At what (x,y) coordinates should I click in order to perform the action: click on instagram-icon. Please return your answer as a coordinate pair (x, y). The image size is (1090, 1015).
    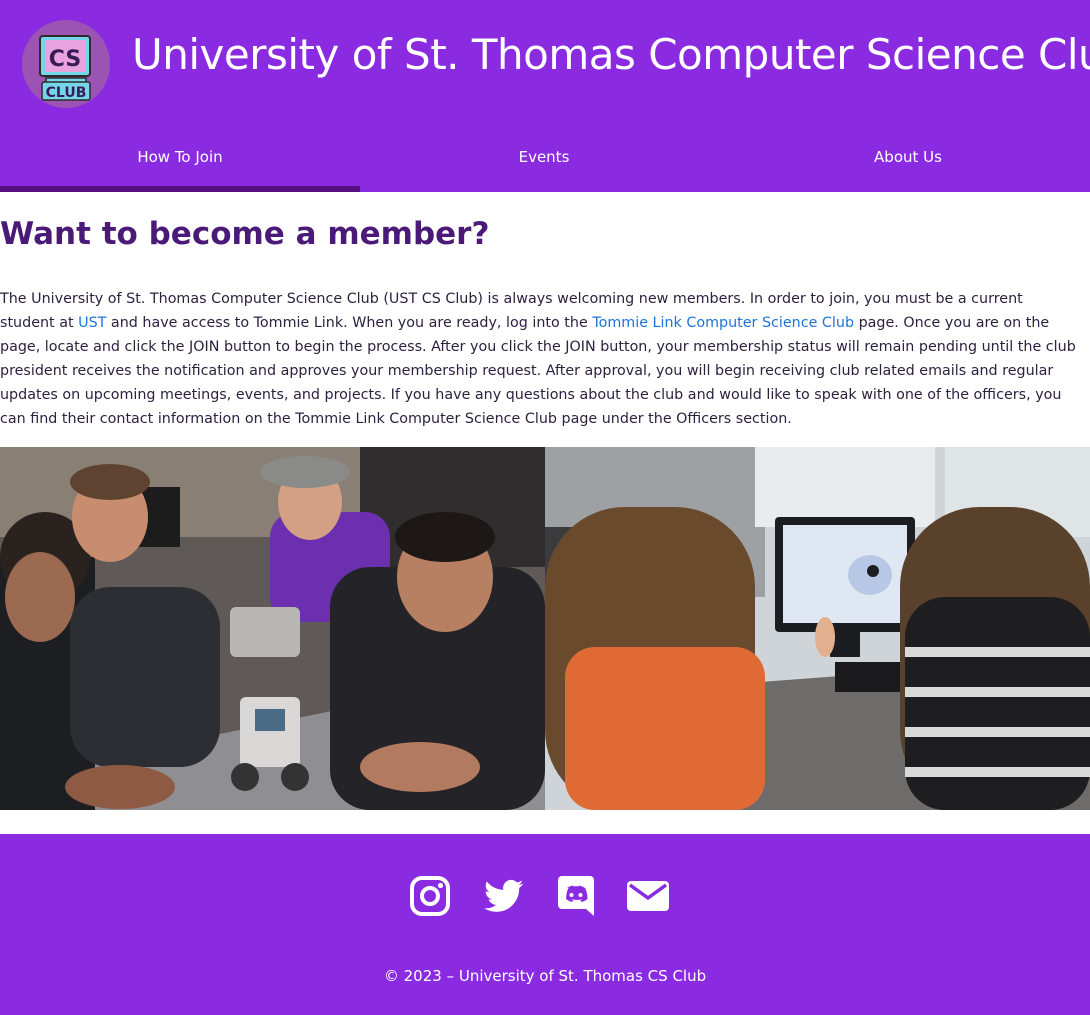
    Looking at the image, I should click on (430, 896).